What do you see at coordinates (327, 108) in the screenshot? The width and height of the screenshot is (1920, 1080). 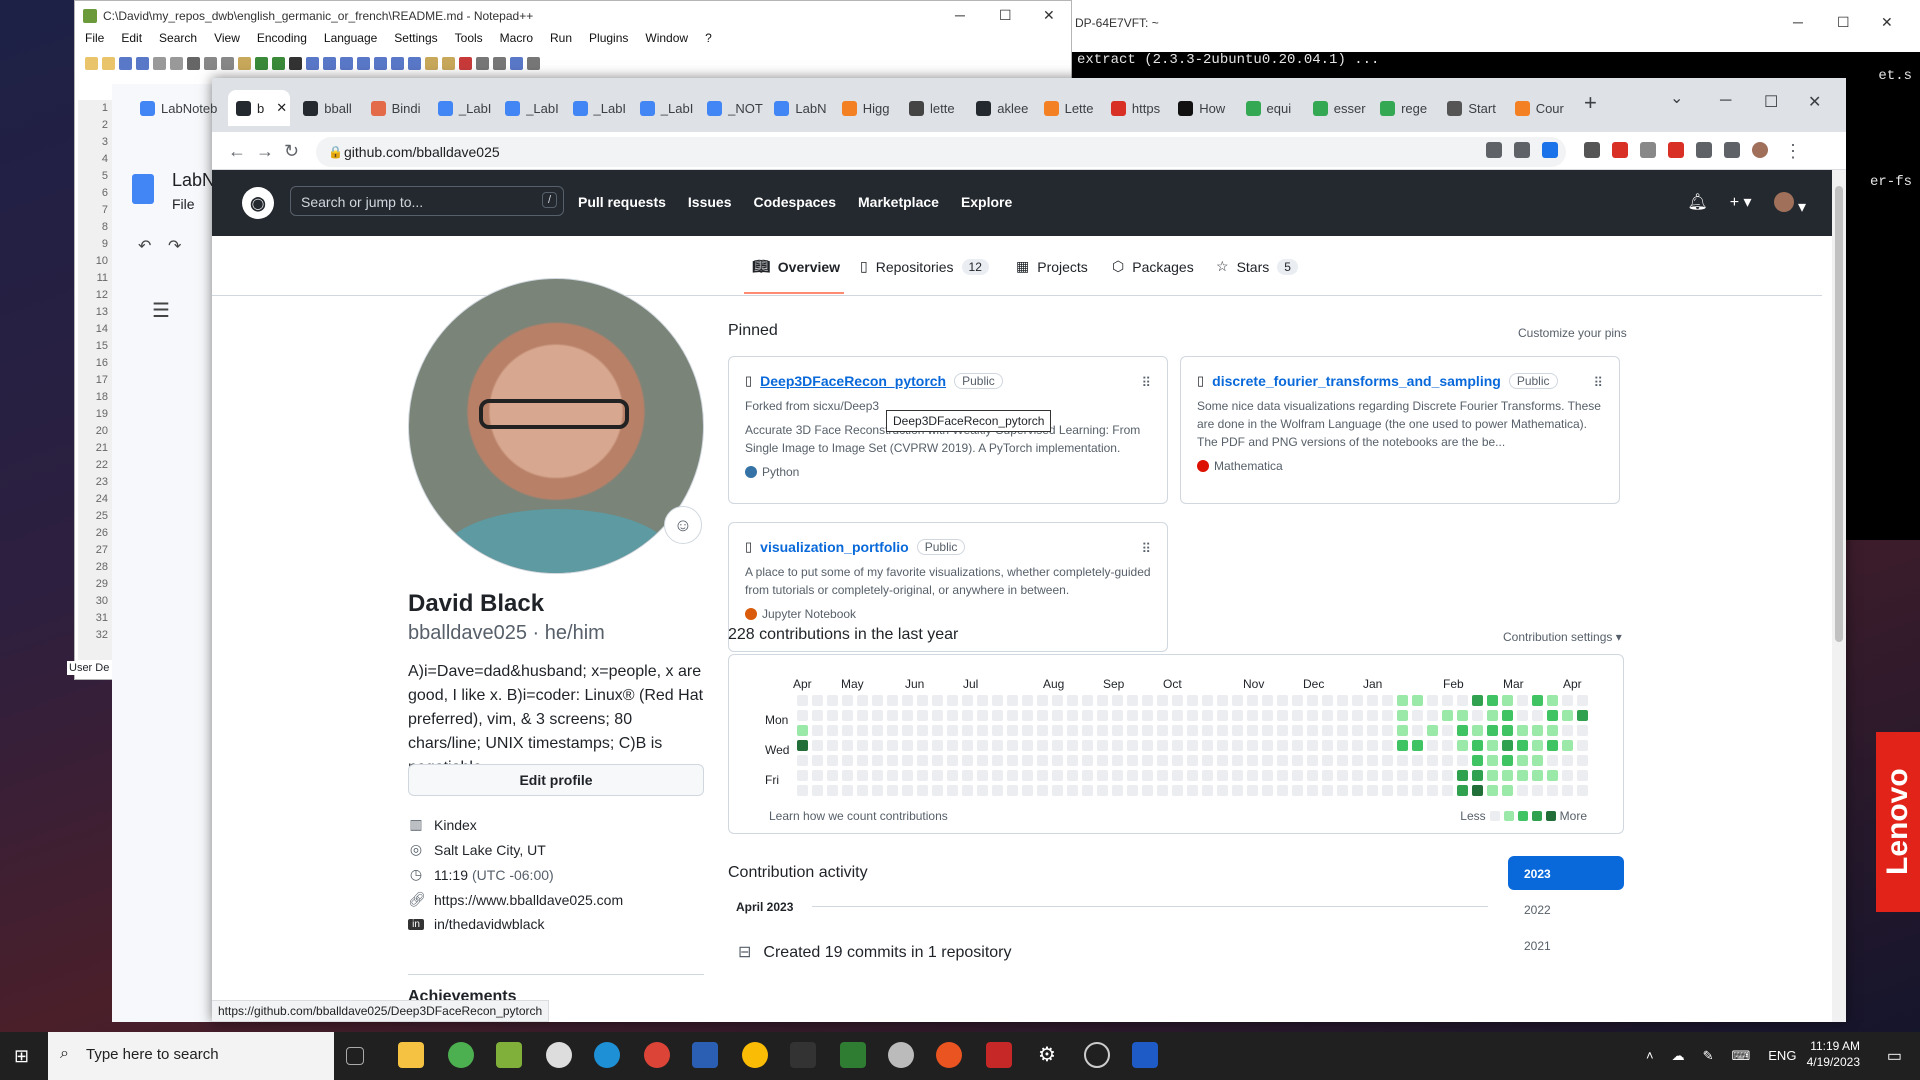 I see `browser-tab: bball` at bounding box center [327, 108].